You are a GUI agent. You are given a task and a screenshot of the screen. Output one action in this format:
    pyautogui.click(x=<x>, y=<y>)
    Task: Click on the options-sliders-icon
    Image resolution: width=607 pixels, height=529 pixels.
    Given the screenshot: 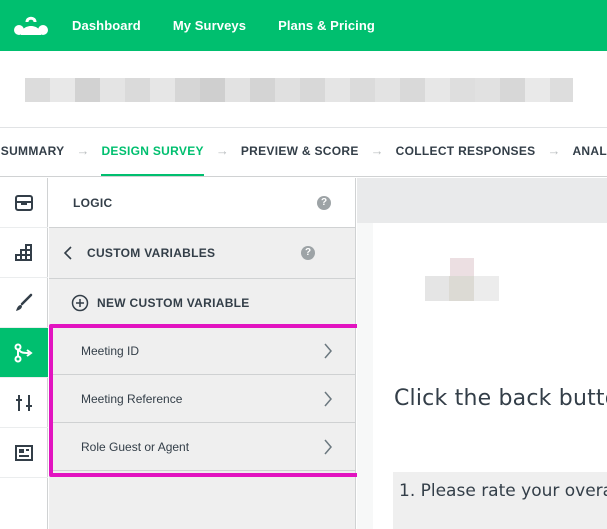 What is the action you would take?
    pyautogui.click(x=24, y=402)
    